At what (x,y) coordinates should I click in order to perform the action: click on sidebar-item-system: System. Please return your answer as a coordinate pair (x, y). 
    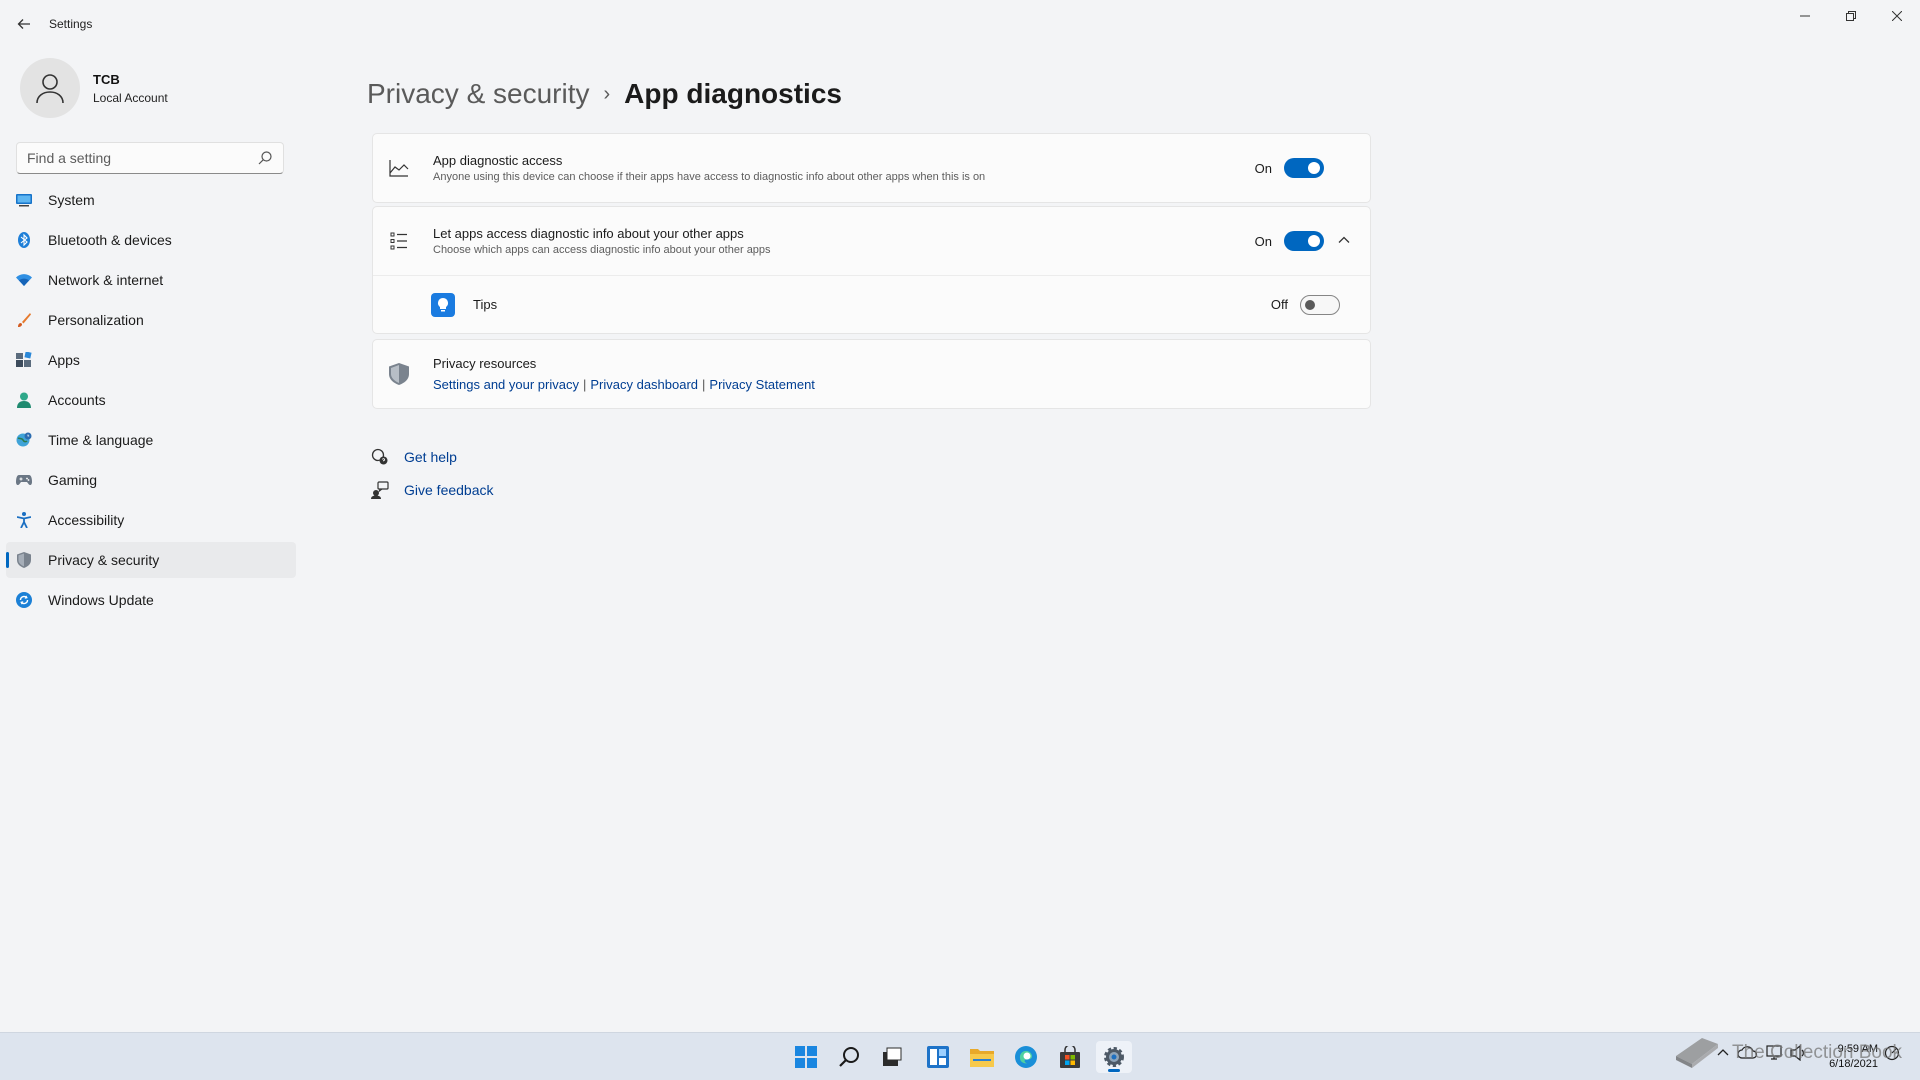
    Looking at the image, I should click on (151, 200).